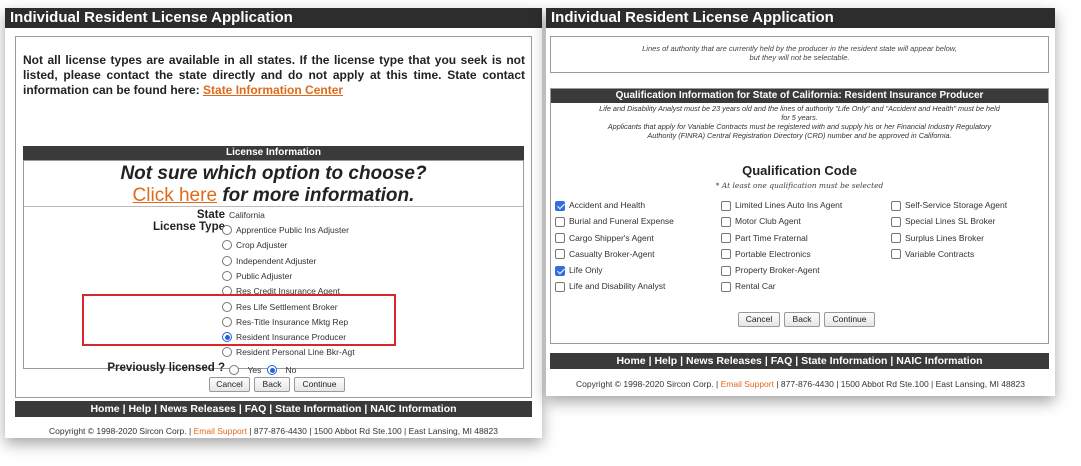  Describe the element at coordinates (272, 370) in the screenshot. I see `prev-licensed-no-radio` at that location.